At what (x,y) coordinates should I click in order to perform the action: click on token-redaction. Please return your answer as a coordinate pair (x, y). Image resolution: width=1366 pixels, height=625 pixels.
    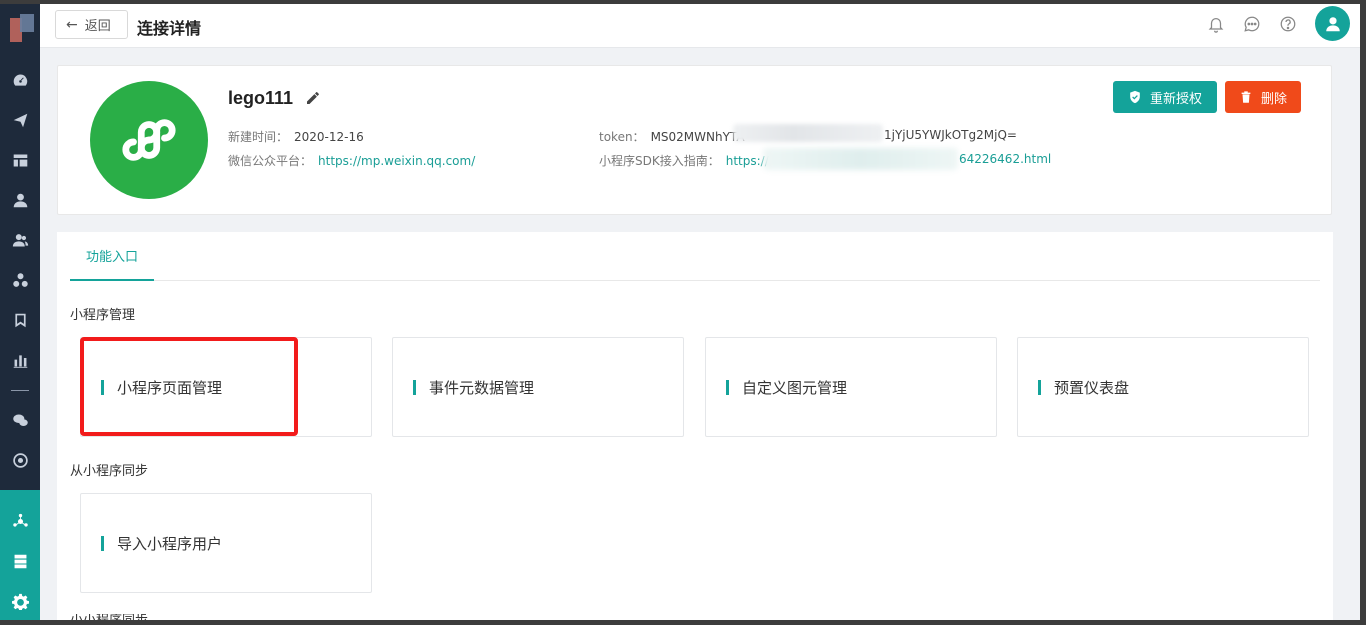
    Looking at the image, I should click on (808, 133).